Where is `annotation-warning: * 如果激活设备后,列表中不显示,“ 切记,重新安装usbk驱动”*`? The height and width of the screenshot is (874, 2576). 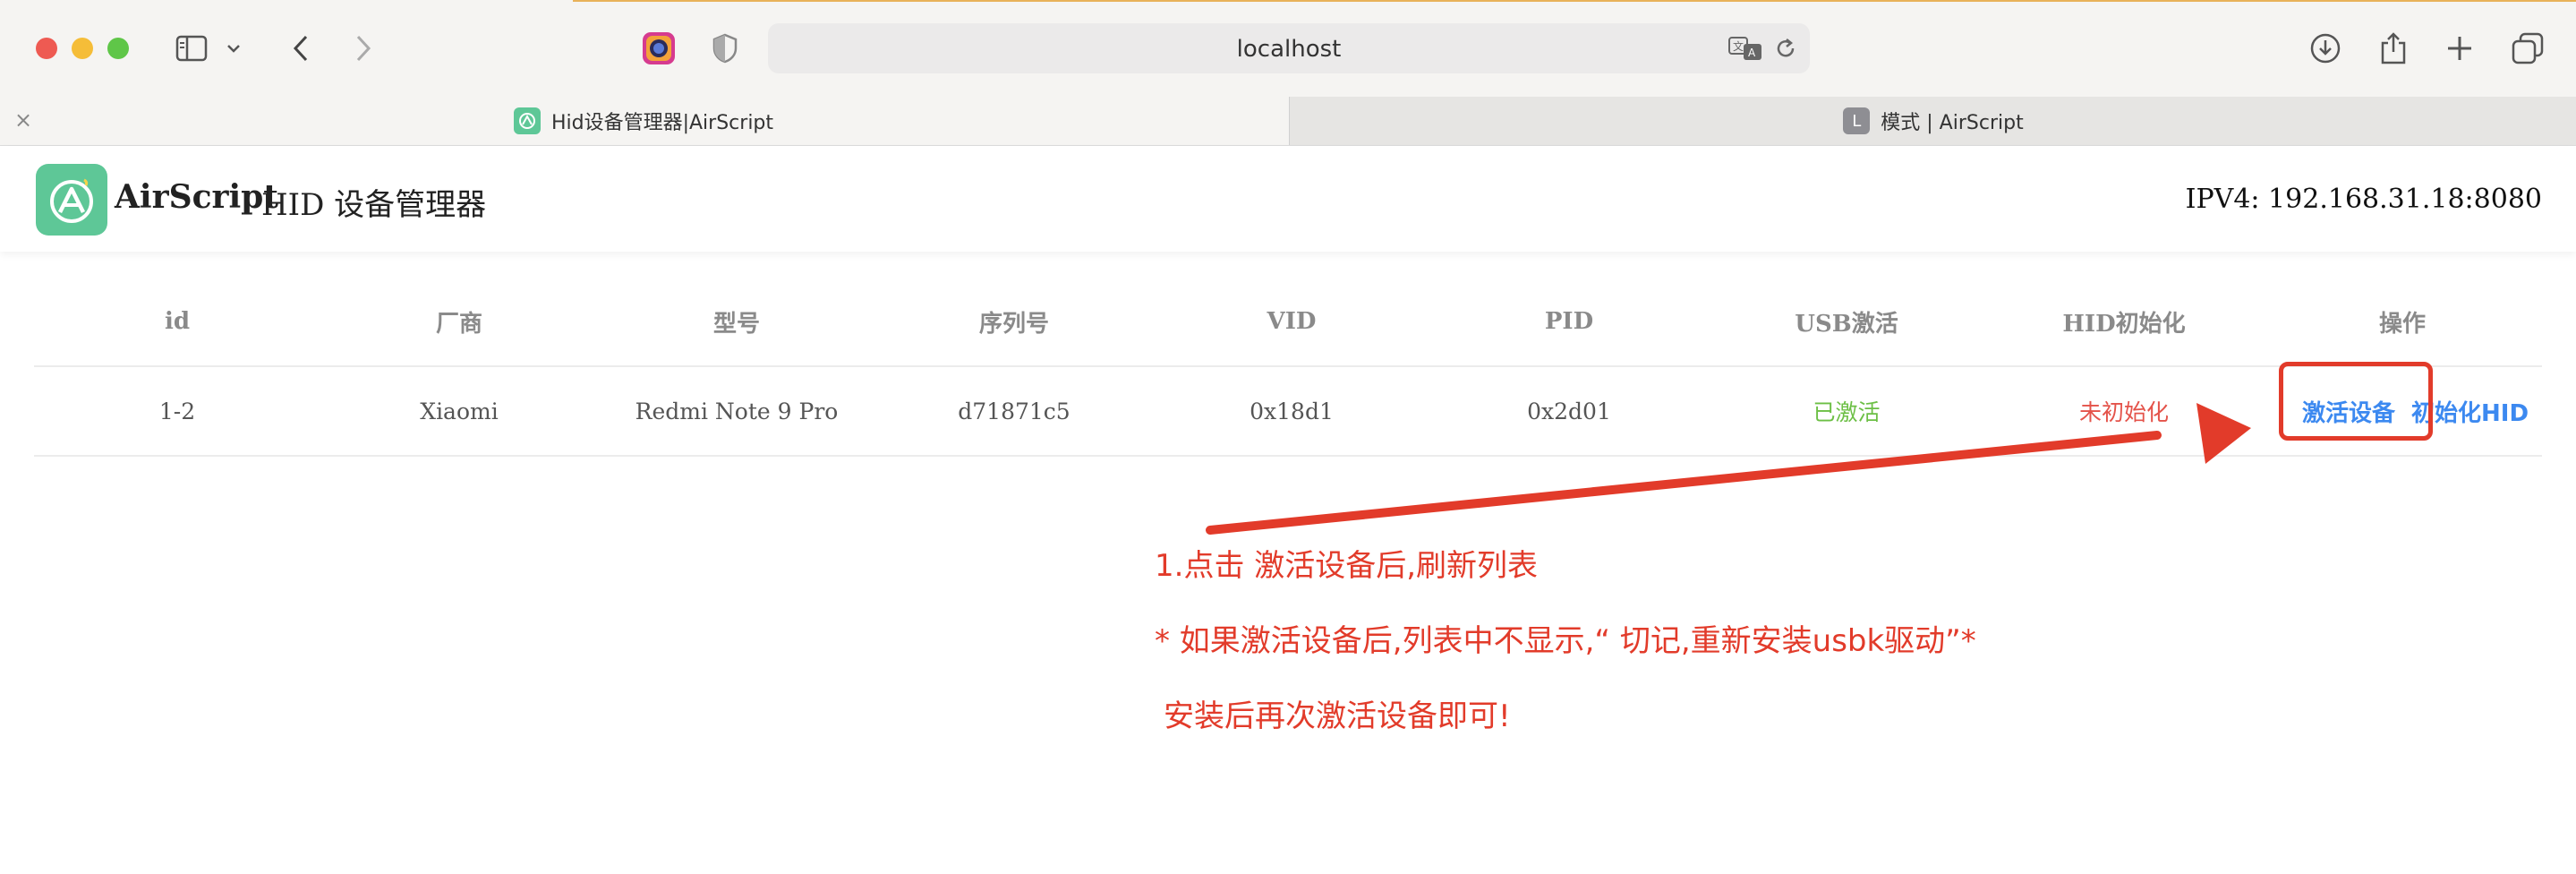
annotation-warning: * 如果激活设备后,列表中不显示,“ 切记,重新安装usbk驱动”* is located at coordinates (1565, 641).